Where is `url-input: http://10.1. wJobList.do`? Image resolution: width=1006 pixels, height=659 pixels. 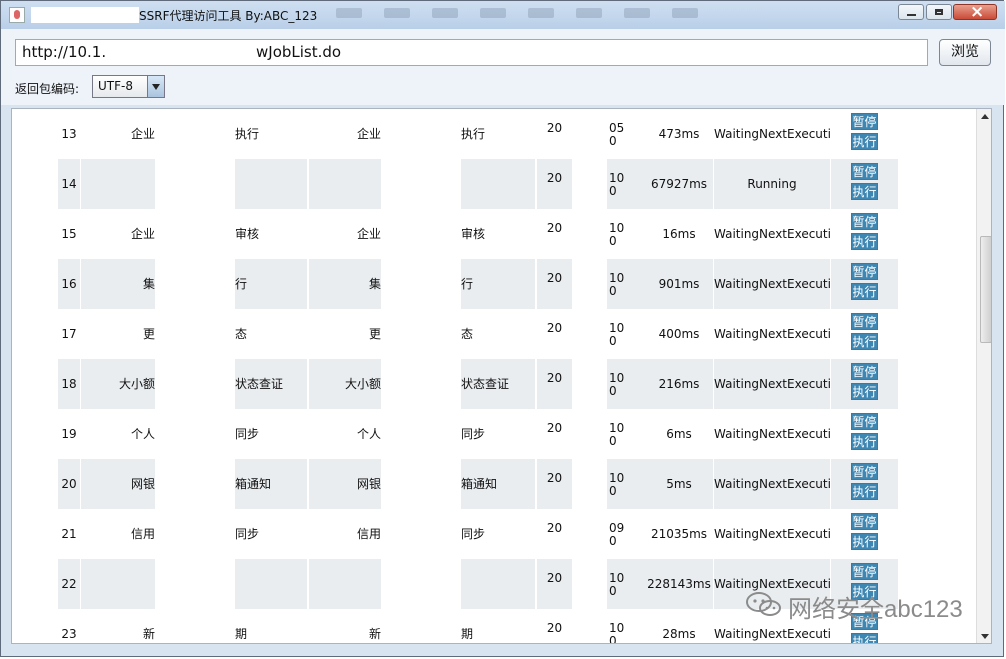 url-input: http://10.1. wJobList.do is located at coordinates (471, 52).